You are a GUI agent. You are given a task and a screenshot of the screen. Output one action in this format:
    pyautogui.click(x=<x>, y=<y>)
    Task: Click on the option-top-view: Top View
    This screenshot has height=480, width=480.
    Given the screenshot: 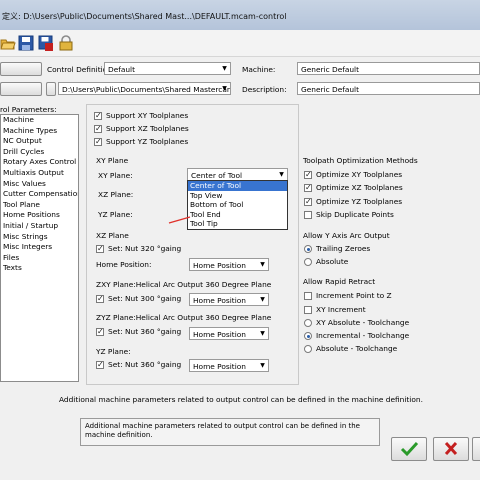 What is the action you would take?
    pyautogui.click(x=237, y=196)
    